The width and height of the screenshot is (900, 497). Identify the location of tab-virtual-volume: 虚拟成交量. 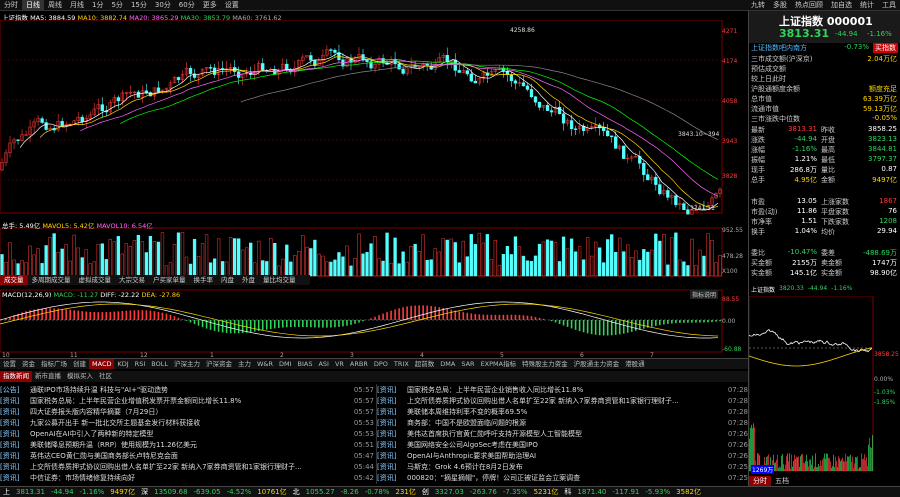
(95, 280).